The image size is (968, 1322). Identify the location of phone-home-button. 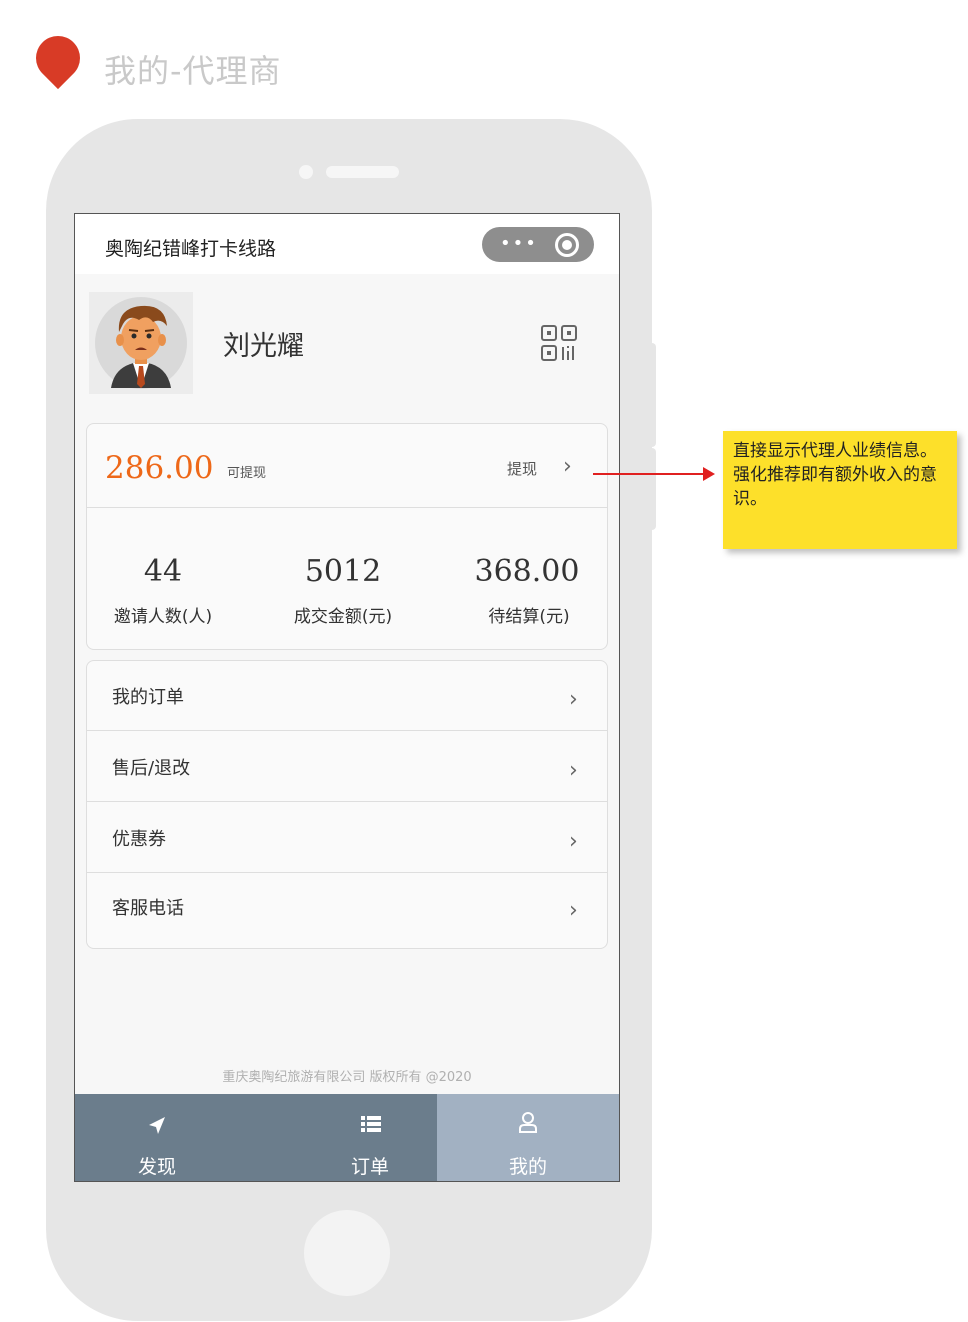
(347, 1253).